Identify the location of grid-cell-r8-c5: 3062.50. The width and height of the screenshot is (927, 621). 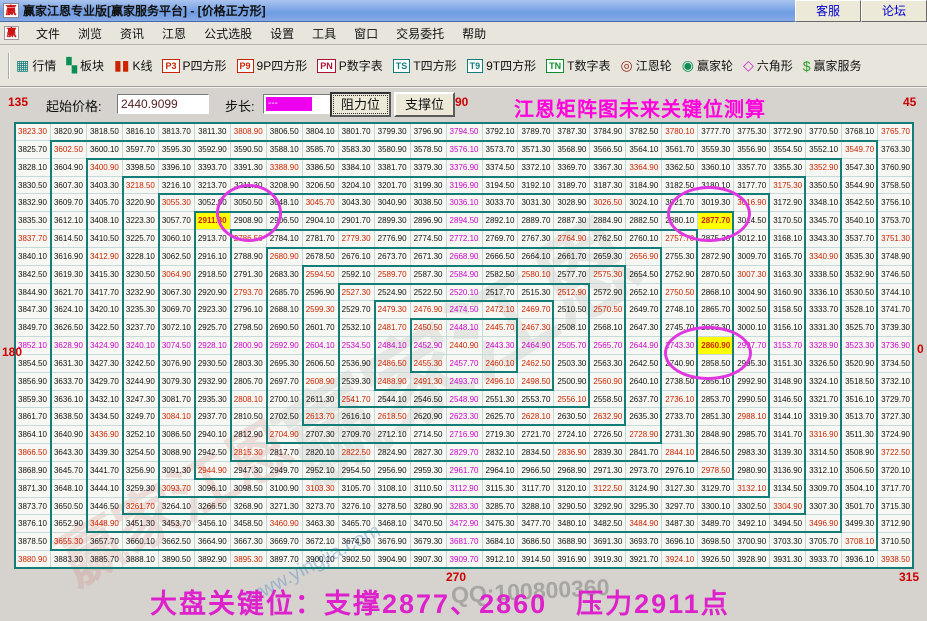
(176, 256).